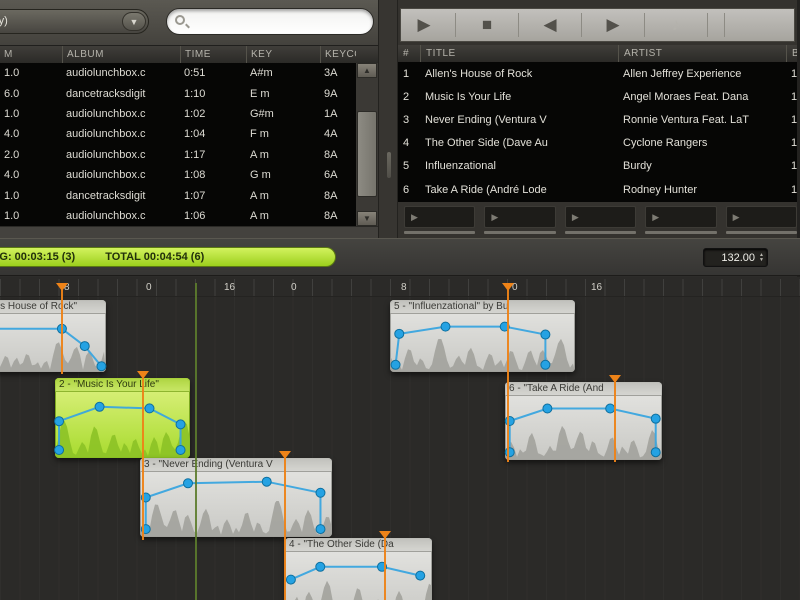  What do you see at coordinates (260, 175) in the screenshot?
I see `table-cell: G m` at bounding box center [260, 175].